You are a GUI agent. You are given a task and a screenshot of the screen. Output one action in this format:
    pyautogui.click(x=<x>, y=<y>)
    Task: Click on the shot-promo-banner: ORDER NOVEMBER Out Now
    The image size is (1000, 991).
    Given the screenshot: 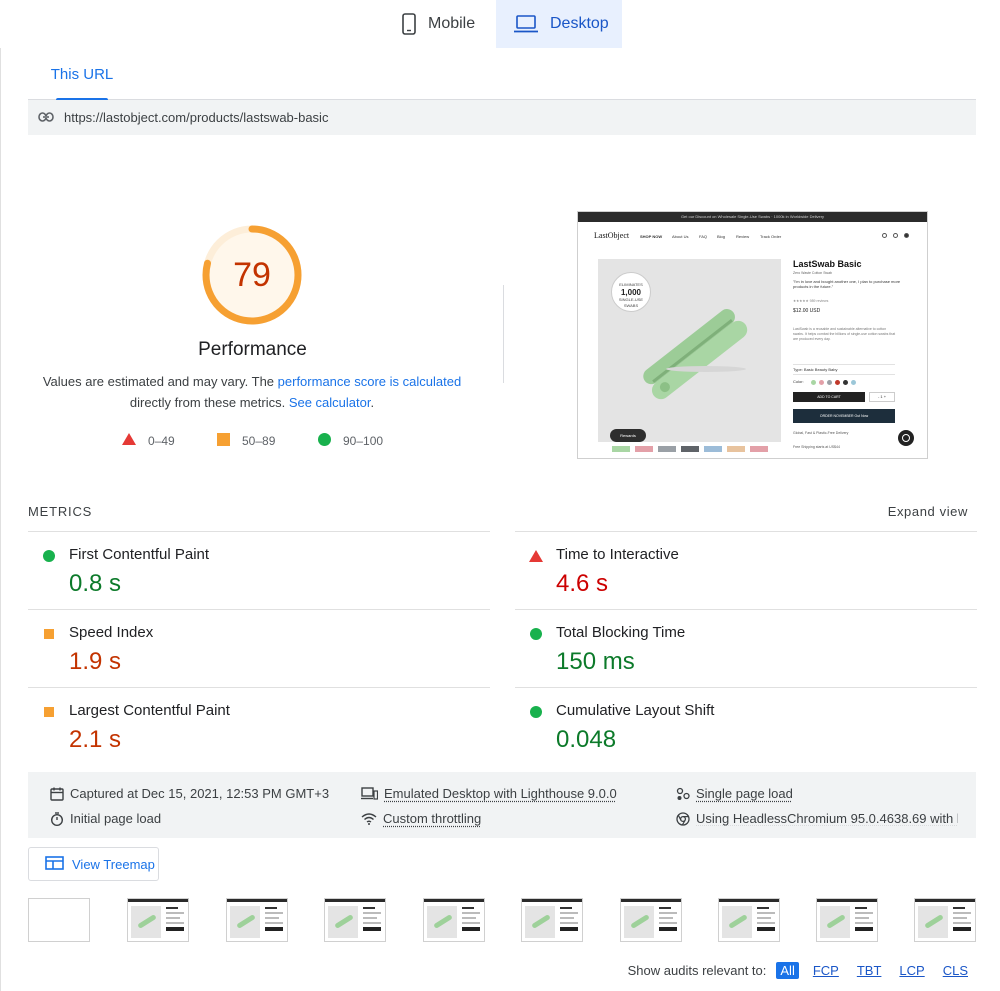 What is the action you would take?
    pyautogui.click(x=844, y=416)
    